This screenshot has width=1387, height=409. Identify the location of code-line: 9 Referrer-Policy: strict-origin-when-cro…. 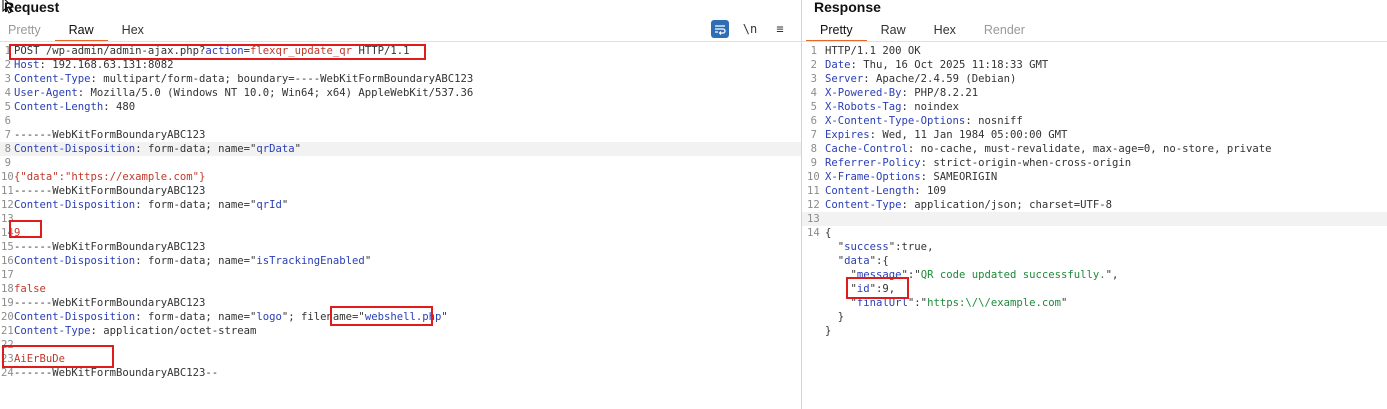
(1094, 163).